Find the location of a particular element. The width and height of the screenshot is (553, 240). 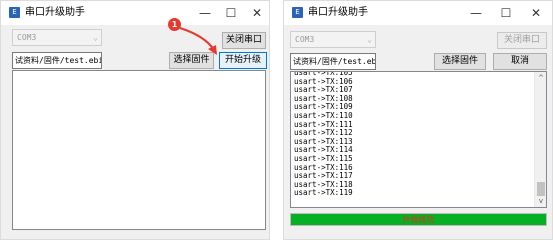

log-line: usart->TX:119 is located at coordinates (323, 193).